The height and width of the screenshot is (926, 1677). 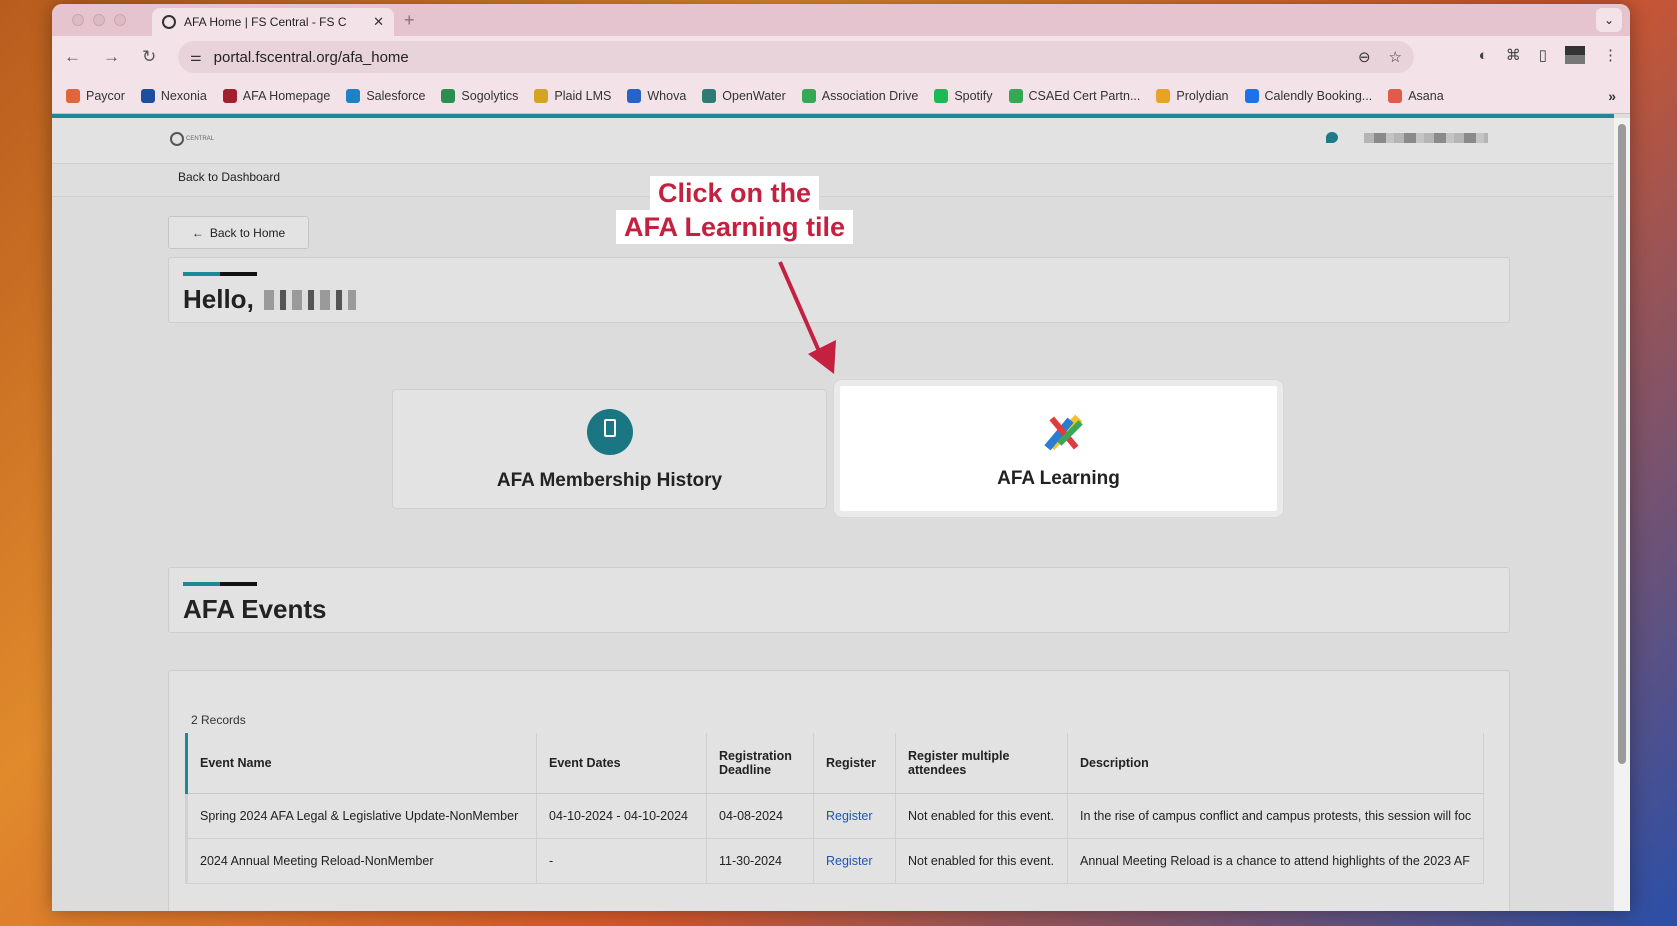 What do you see at coordinates (735, 210) in the screenshot?
I see `instruction-callout: Click on the AFA Learning tile` at bounding box center [735, 210].